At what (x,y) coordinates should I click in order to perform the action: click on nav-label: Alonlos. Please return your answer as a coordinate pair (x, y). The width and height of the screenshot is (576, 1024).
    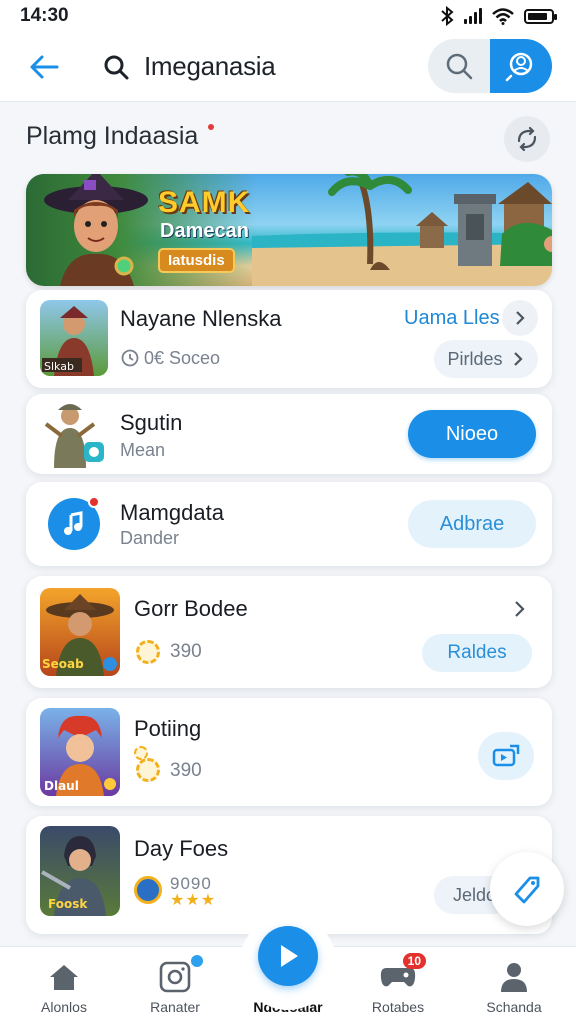
    Looking at the image, I should click on (64, 1007).